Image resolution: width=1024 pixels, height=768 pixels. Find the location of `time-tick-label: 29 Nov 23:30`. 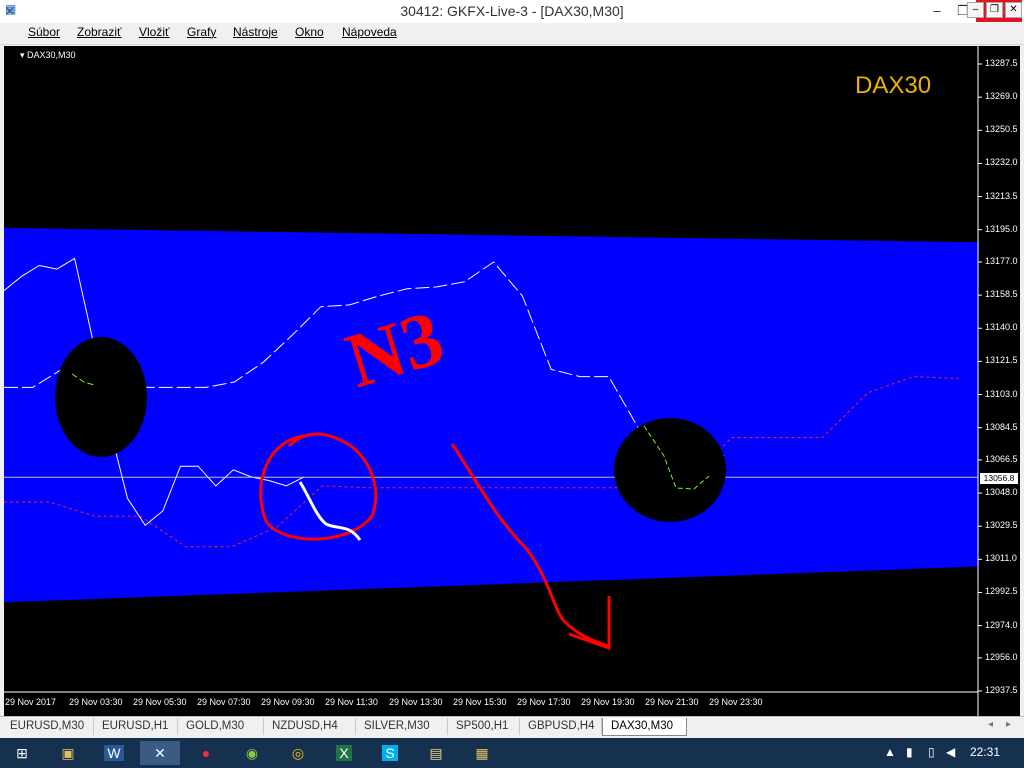

time-tick-label: 29 Nov 23:30 is located at coordinates (736, 702).